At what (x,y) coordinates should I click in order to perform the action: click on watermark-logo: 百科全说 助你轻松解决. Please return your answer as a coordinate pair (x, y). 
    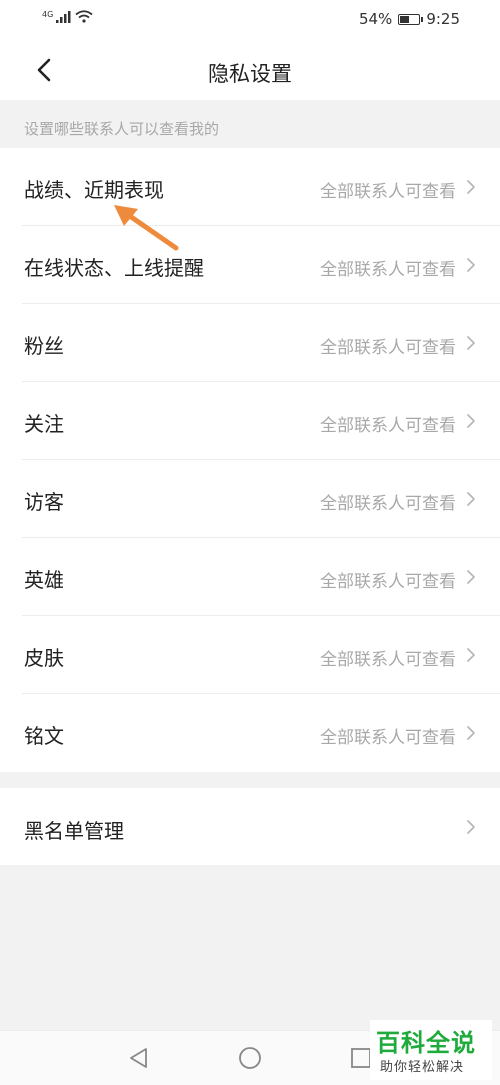
    Looking at the image, I should click on (431, 1050).